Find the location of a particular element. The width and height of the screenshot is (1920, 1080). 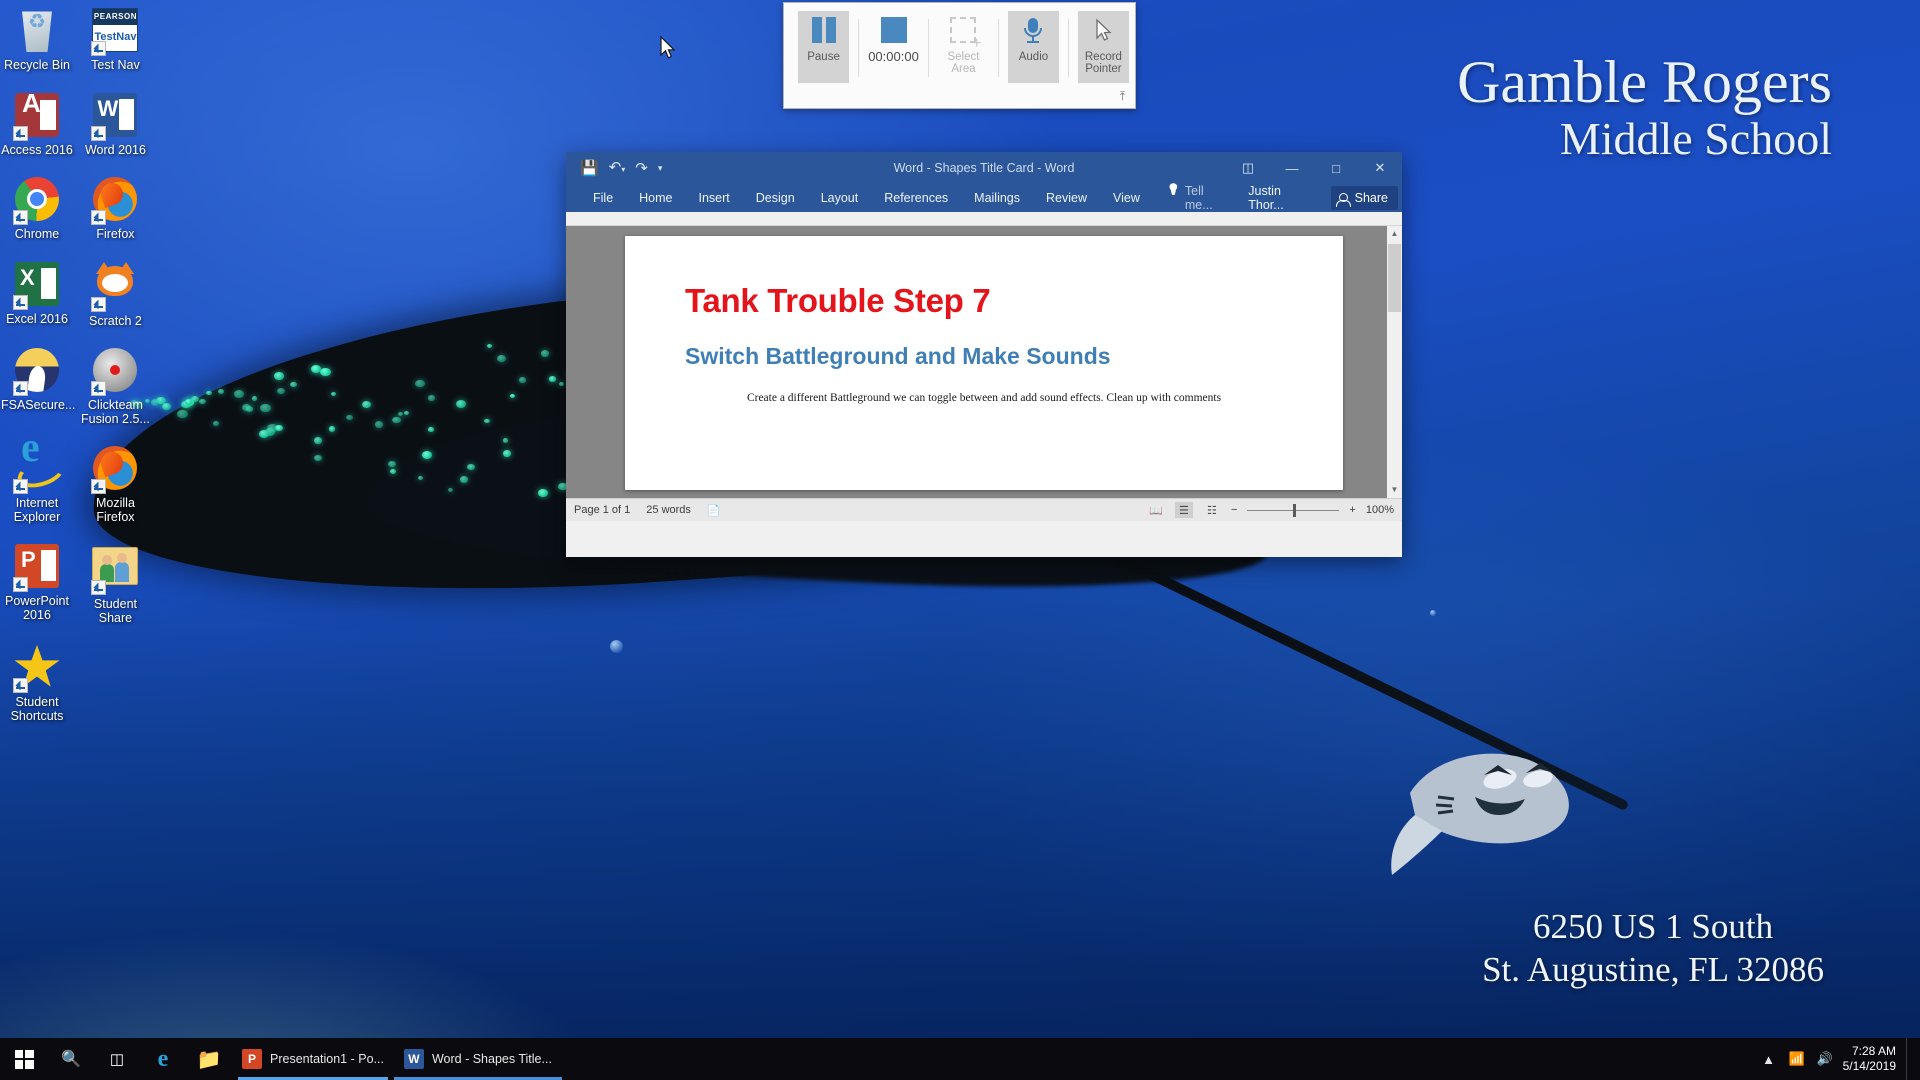

save-icon: 💾 is located at coordinates (589, 168).